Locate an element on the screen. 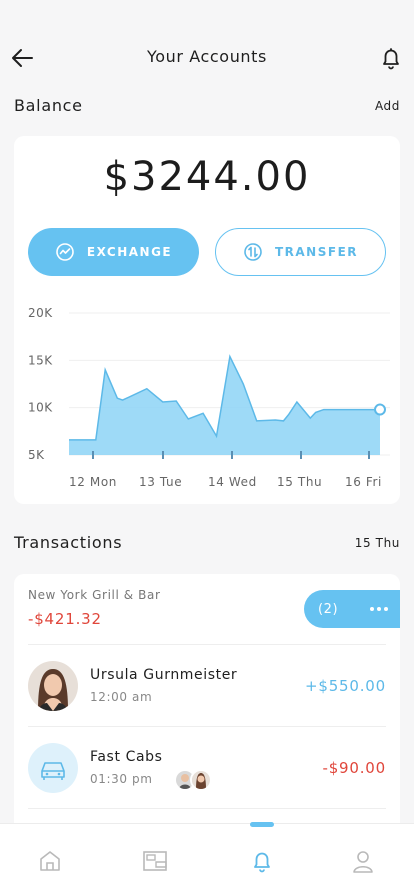  exchange-button: EXCHANGE is located at coordinates (113, 252).